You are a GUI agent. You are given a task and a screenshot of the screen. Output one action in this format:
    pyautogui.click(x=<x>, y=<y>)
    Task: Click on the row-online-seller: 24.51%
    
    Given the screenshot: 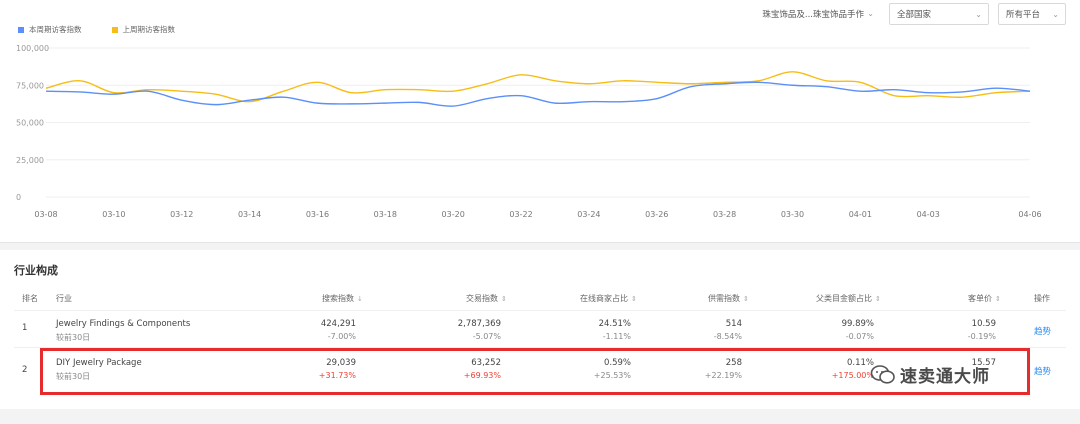 What is the action you would take?
    pyautogui.click(x=614, y=324)
    